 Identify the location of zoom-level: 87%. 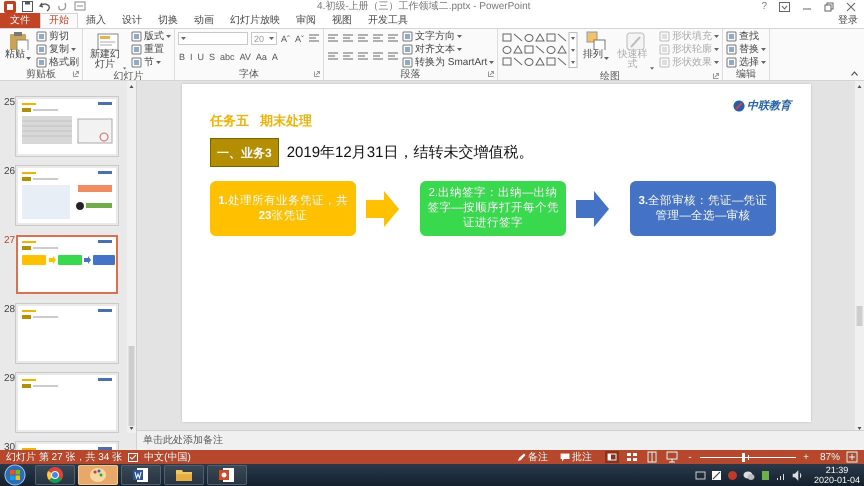
(828, 457).